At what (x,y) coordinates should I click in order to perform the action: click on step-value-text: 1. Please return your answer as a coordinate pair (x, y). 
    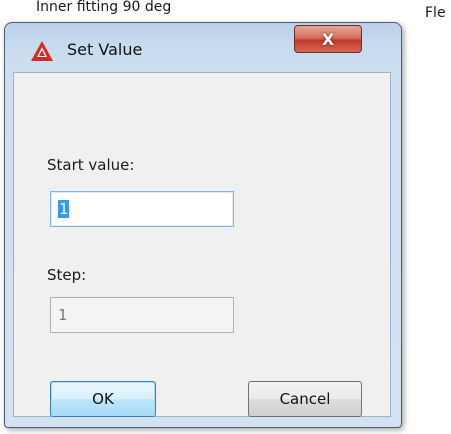
    Looking at the image, I should click on (63, 315).